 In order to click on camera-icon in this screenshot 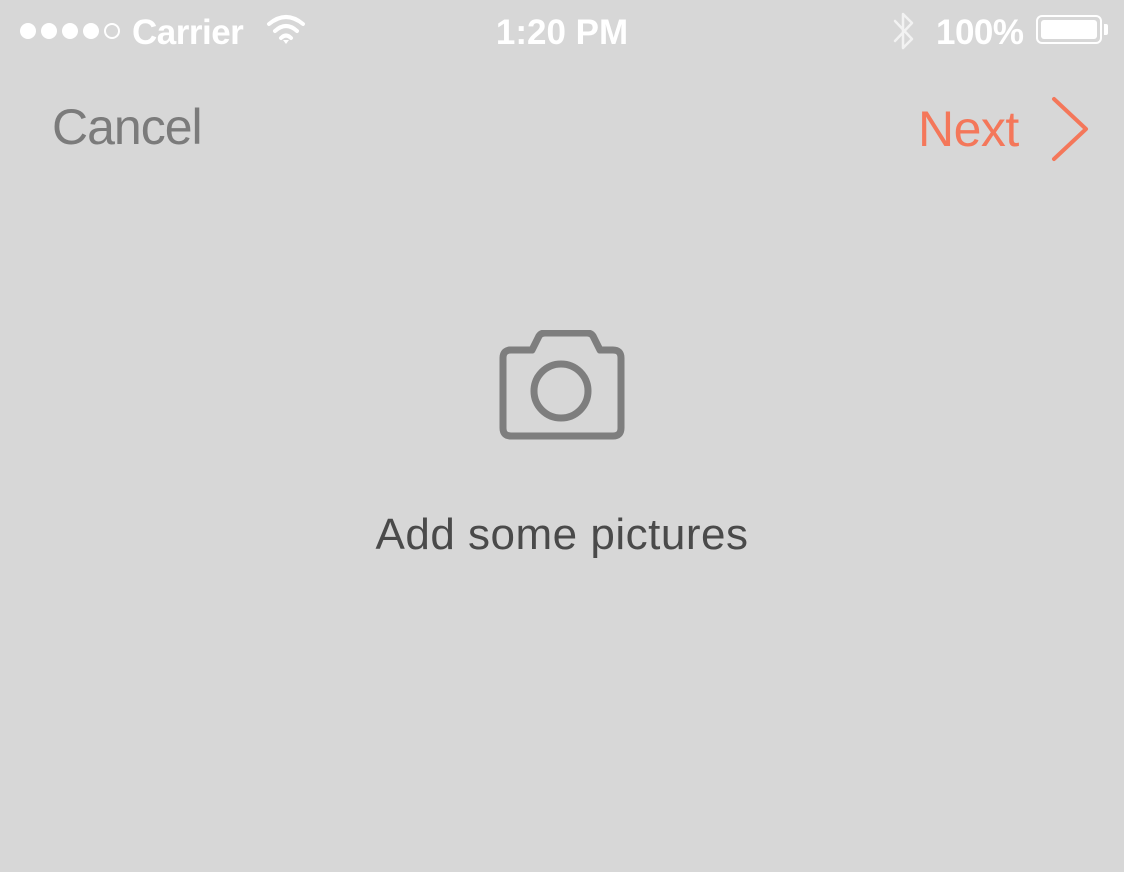, I will do `click(562, 385)`.